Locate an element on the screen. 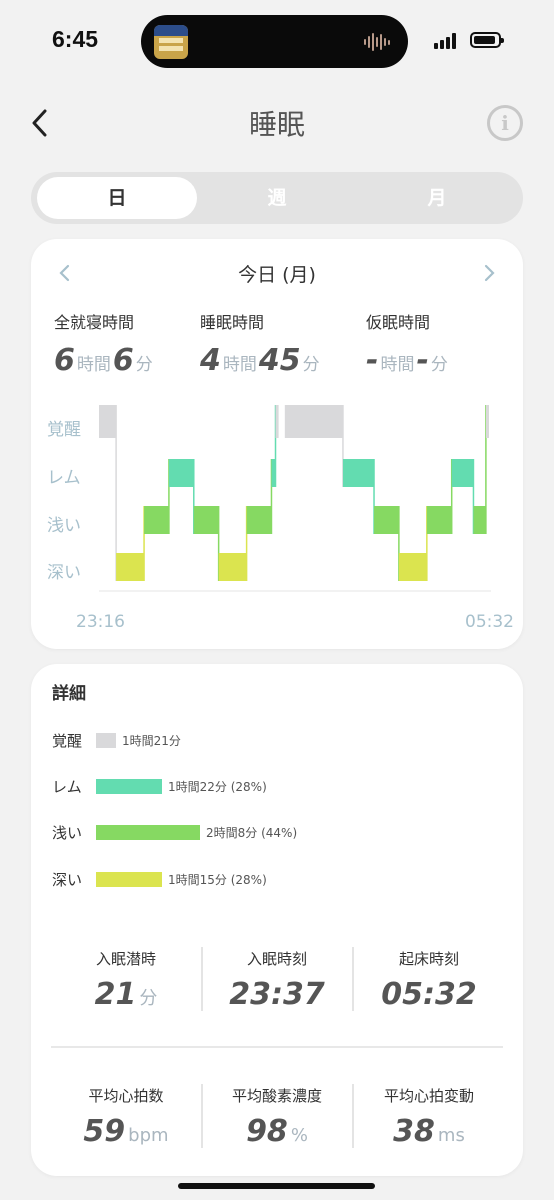  audio-waveform-icon is located at coordinates (378, 42).